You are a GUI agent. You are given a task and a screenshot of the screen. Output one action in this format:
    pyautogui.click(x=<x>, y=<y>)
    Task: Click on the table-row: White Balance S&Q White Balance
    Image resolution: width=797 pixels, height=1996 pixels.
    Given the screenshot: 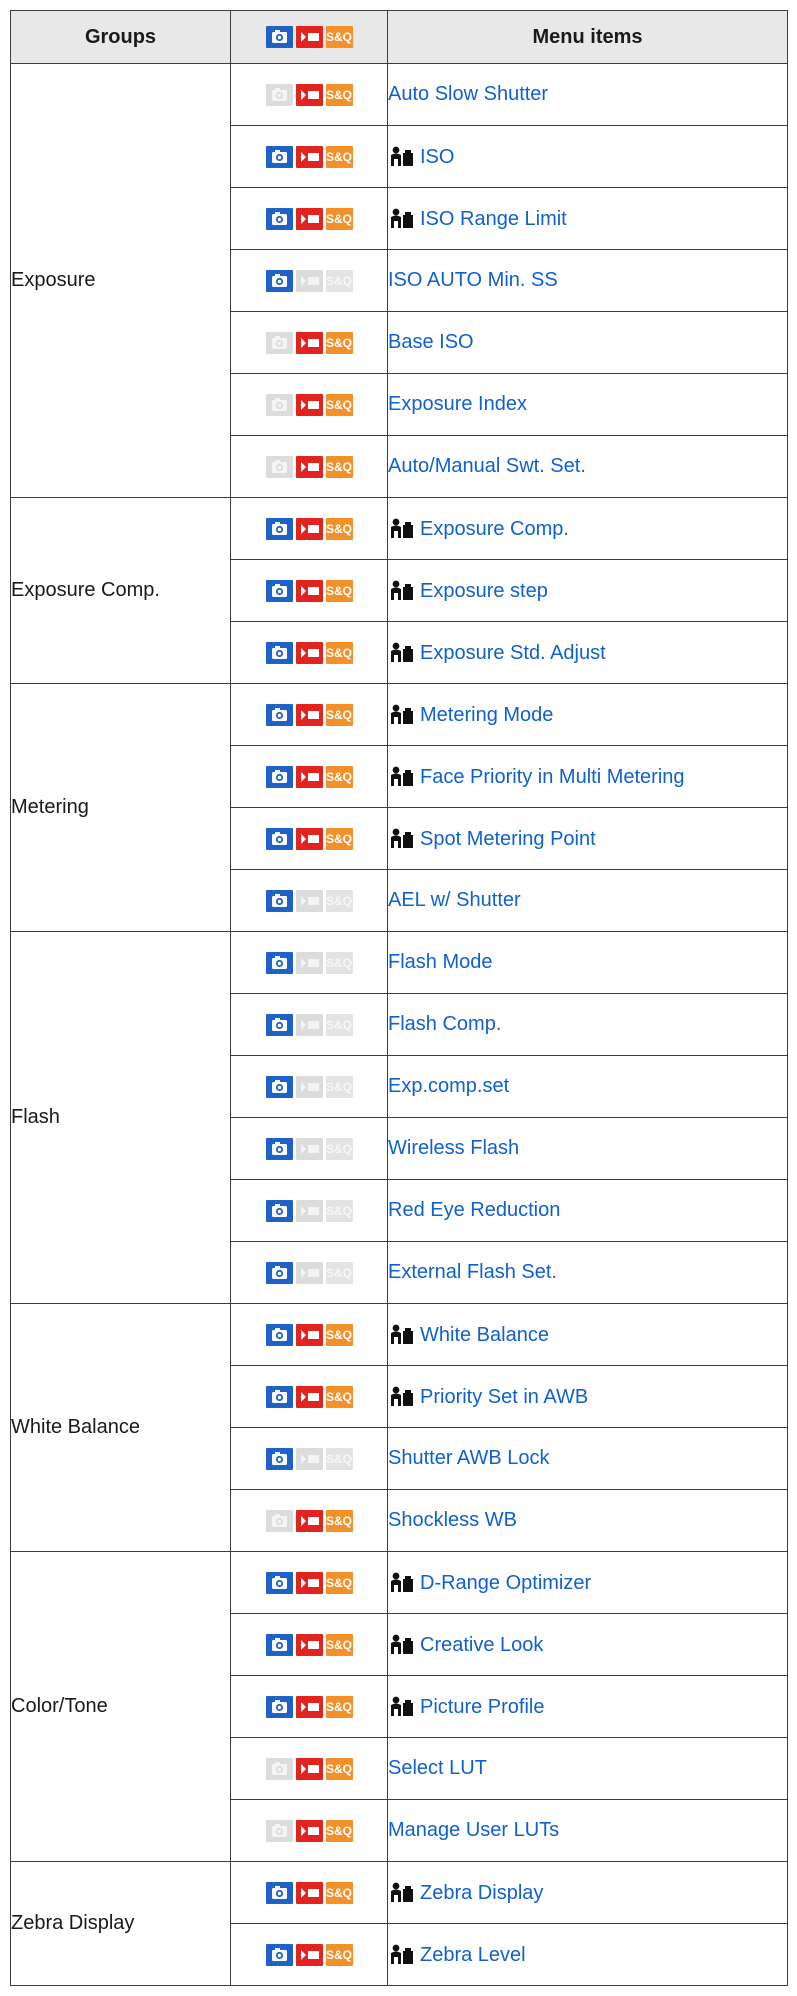 What is the action you would take?
    pyautogui.click(x=399, y=1427)
    